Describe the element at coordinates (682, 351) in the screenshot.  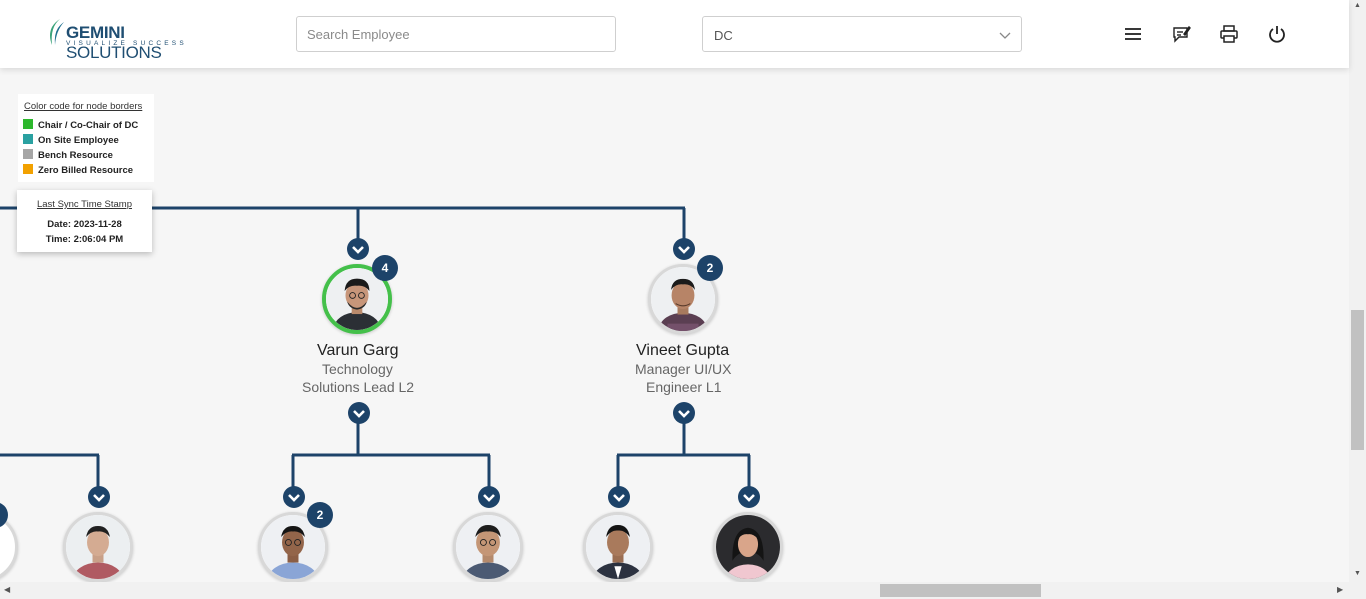
I see `employee-name: Vineet Gupta` at that location.